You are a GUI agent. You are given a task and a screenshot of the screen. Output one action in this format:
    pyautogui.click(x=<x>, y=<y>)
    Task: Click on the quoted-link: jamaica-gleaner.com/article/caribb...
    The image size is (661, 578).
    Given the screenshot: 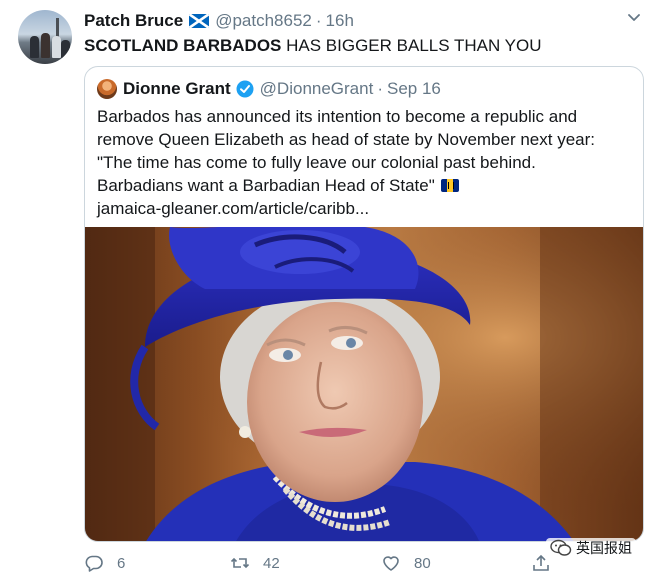 What is the action you would take?
    pyautogui.click(x=367, y=208)
    